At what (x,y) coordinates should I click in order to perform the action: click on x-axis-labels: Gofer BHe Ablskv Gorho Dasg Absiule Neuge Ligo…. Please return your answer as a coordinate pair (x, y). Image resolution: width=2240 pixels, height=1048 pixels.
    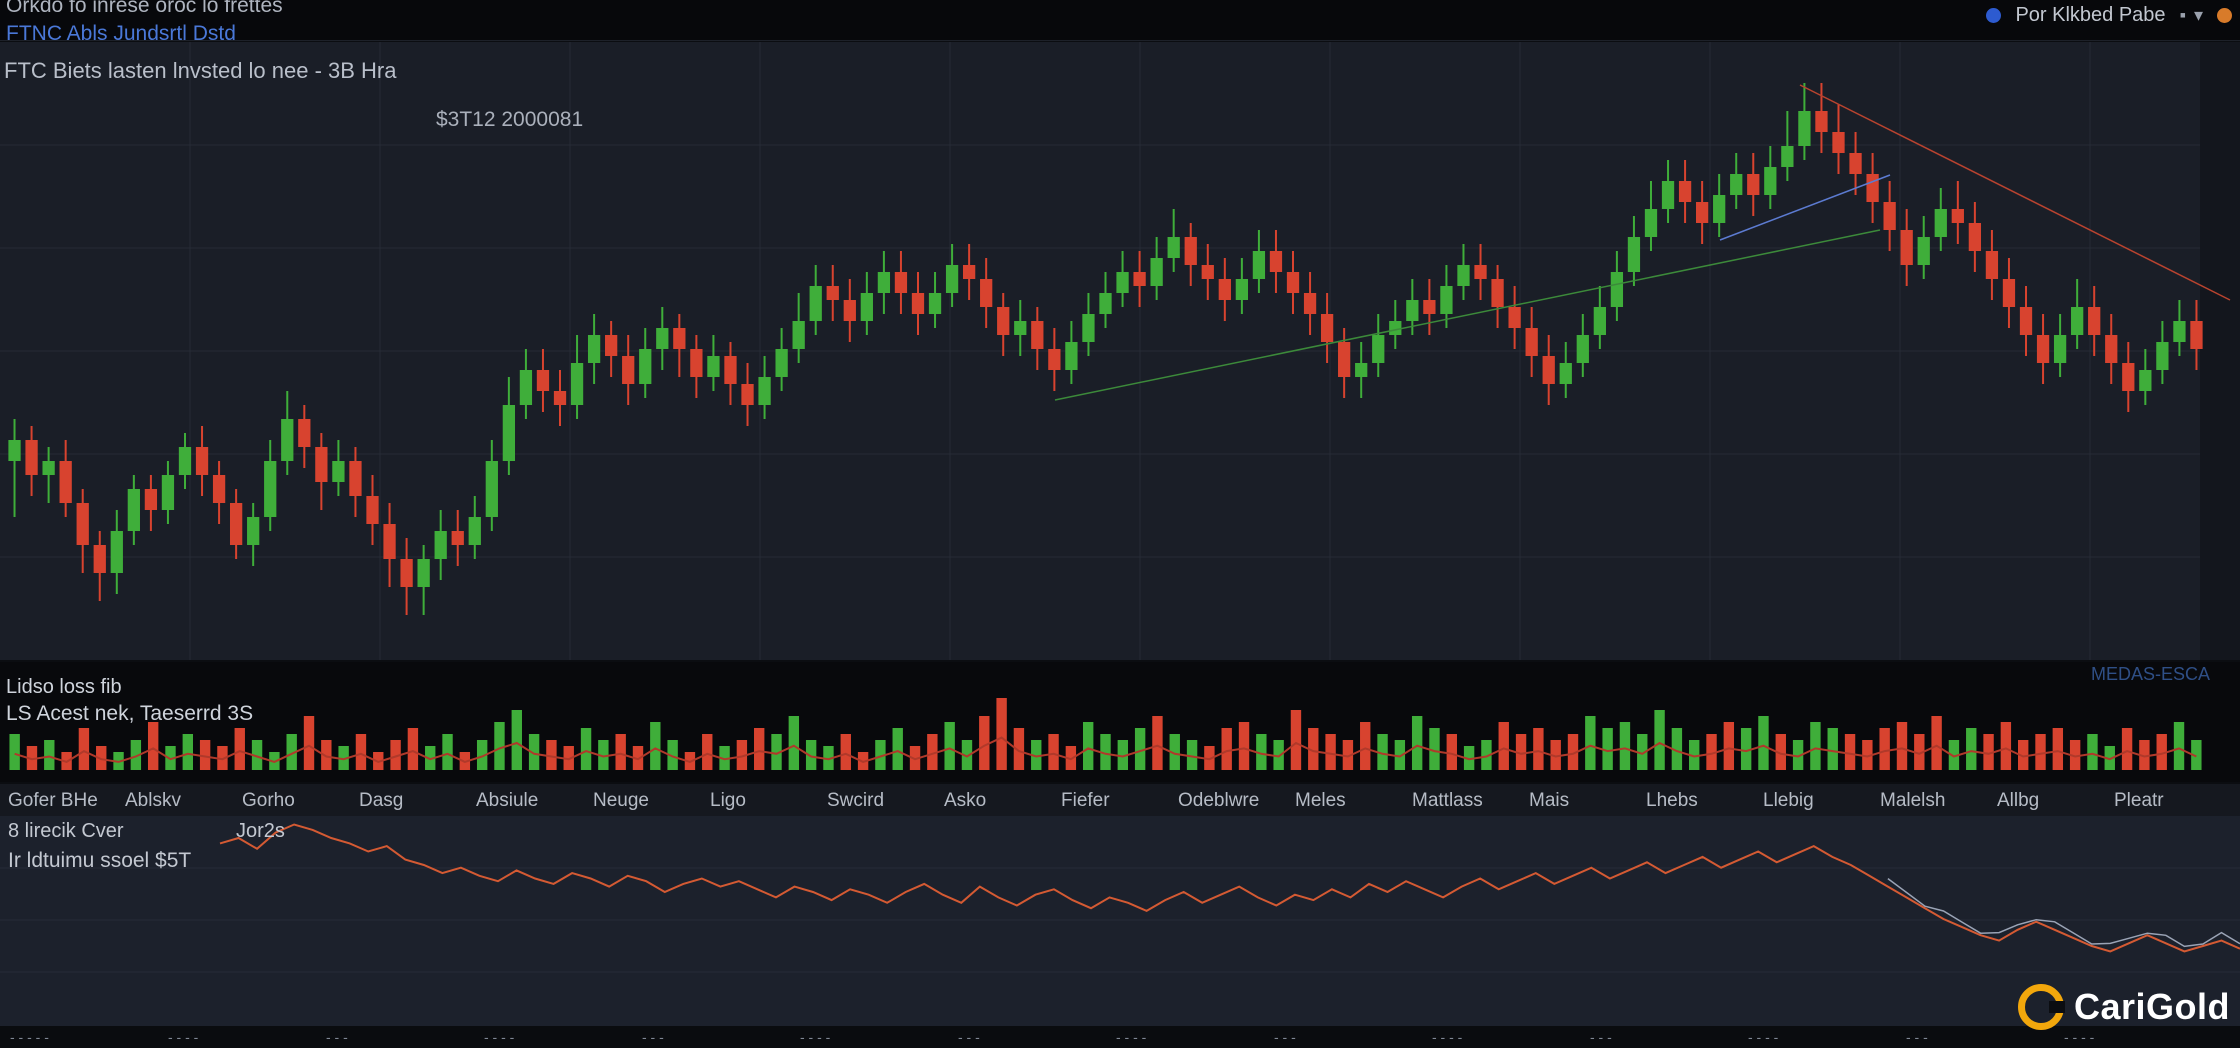
    Looking at the image, I should click on (1120, 799).